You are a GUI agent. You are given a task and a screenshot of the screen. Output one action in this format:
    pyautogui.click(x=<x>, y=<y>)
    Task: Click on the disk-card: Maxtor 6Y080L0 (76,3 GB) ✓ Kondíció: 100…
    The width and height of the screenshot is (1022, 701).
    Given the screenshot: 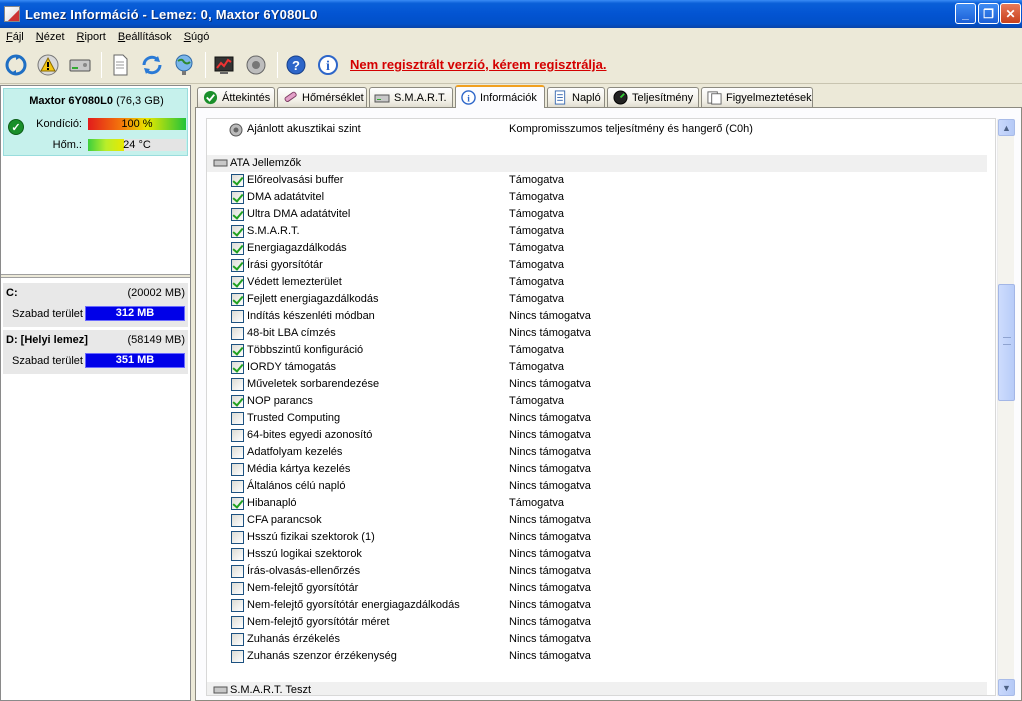 What is the action you would take?
    pyautogui.click(x=95, y=122)
    